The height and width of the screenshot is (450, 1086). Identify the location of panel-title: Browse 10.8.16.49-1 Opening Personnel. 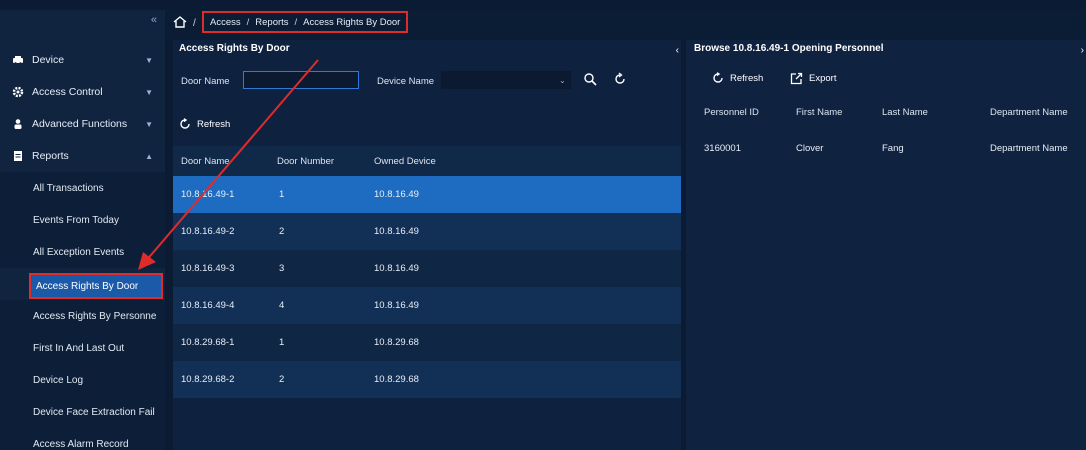
(789, 48).